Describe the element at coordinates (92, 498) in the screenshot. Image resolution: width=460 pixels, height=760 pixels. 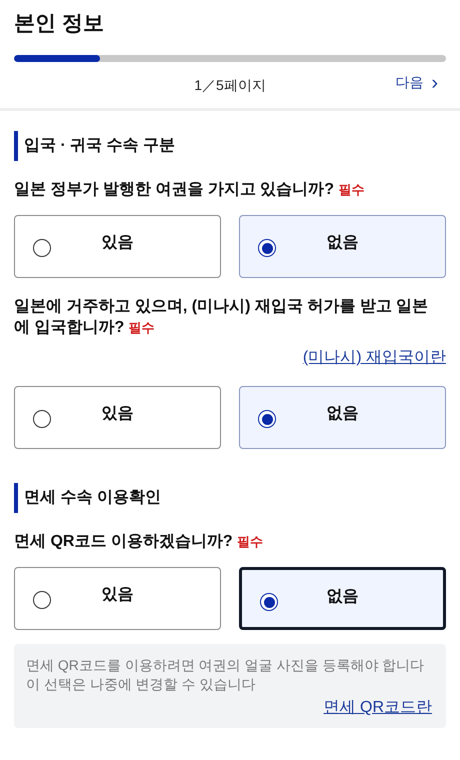
I see `section-heading: 면세 수속 이용확인` at that location.